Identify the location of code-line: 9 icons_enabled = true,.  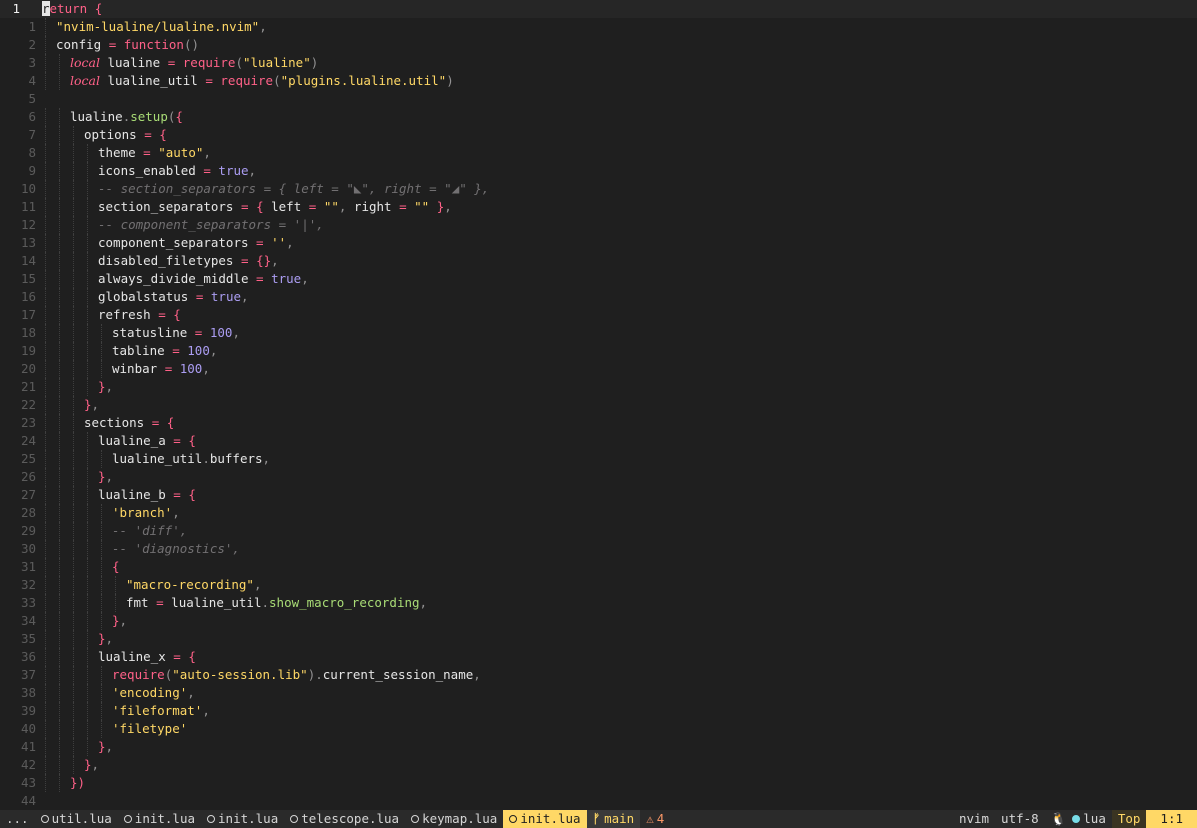
(598, 171).